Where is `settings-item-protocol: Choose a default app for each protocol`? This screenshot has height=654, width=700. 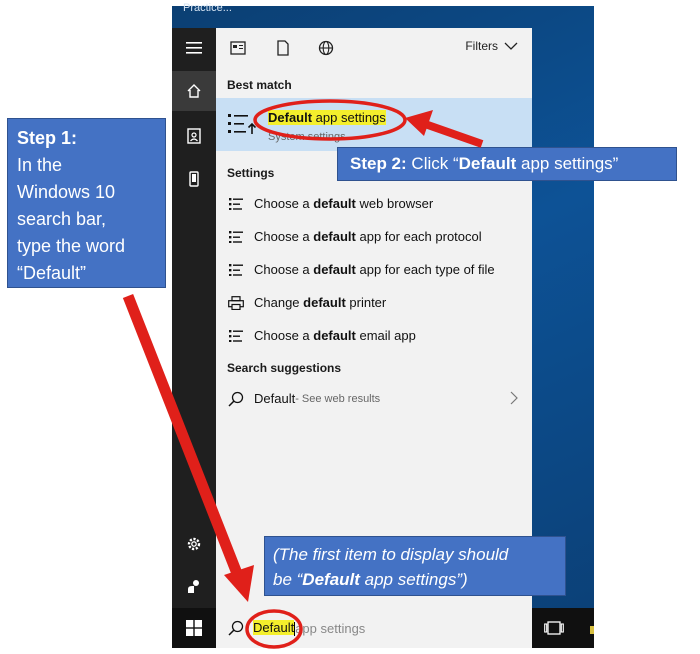
settings-item-protocol: Choose a default app for each protocol is located at coordinates (374, 236).